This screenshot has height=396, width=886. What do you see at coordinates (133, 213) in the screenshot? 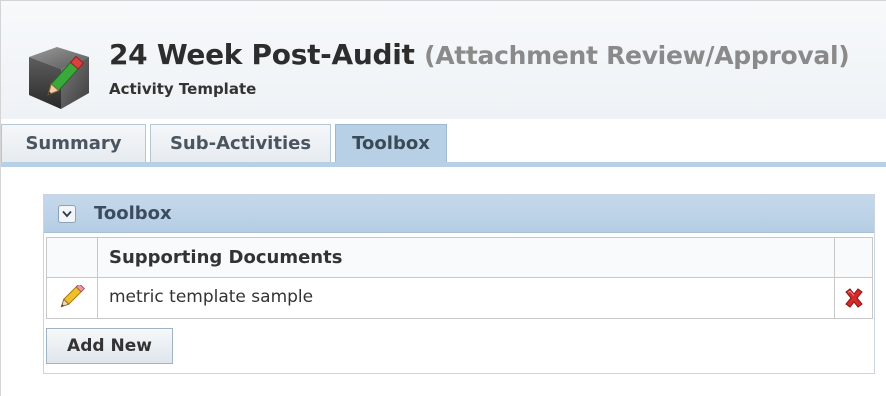
I see `toolbox-panel-title: Toolbox` at bounding box center [133, 213].